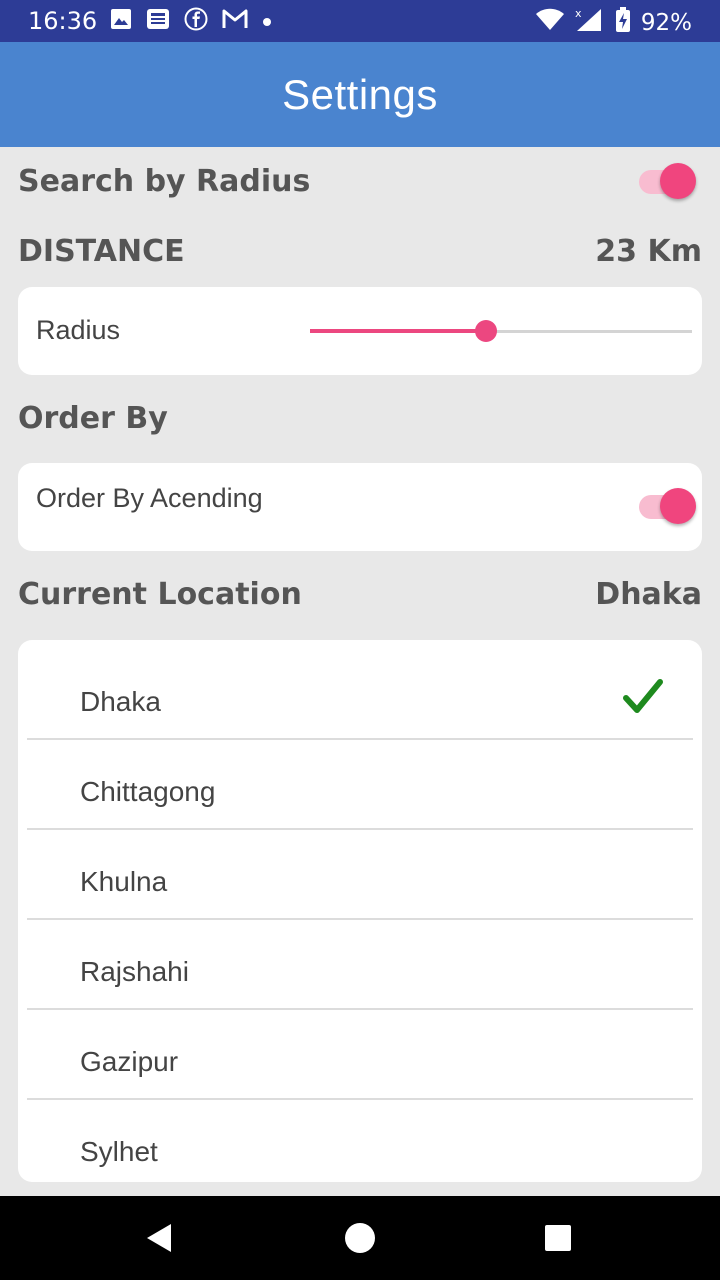 The height and width of the screenshot is (1280, 720). Describe the element at coordinates (501, 331) in the screenshot. I see `radius-slider` at that location.